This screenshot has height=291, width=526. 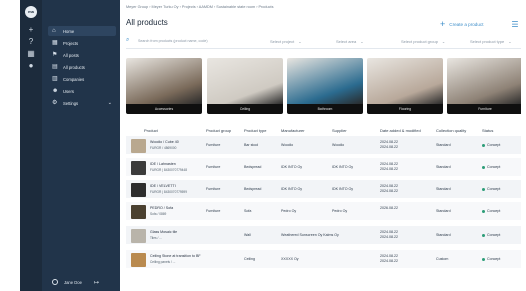 I want to click on product-type: Sofa, so click(x=248, y=211).